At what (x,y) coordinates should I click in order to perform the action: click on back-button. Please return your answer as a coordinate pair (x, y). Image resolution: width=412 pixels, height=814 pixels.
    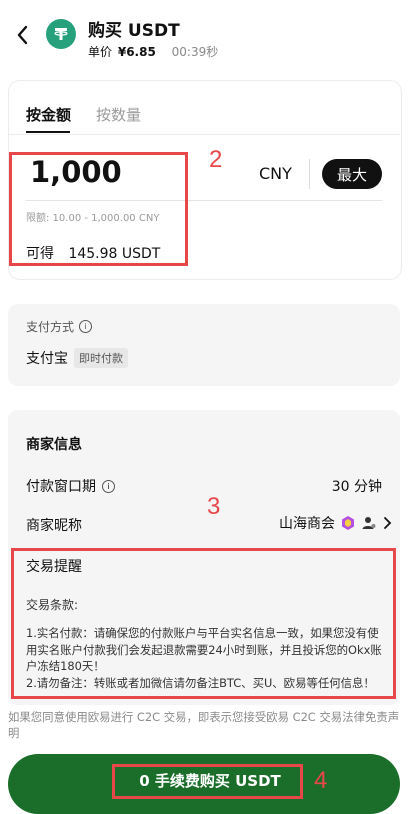
    Looking at the image, I should click on (23, 35).